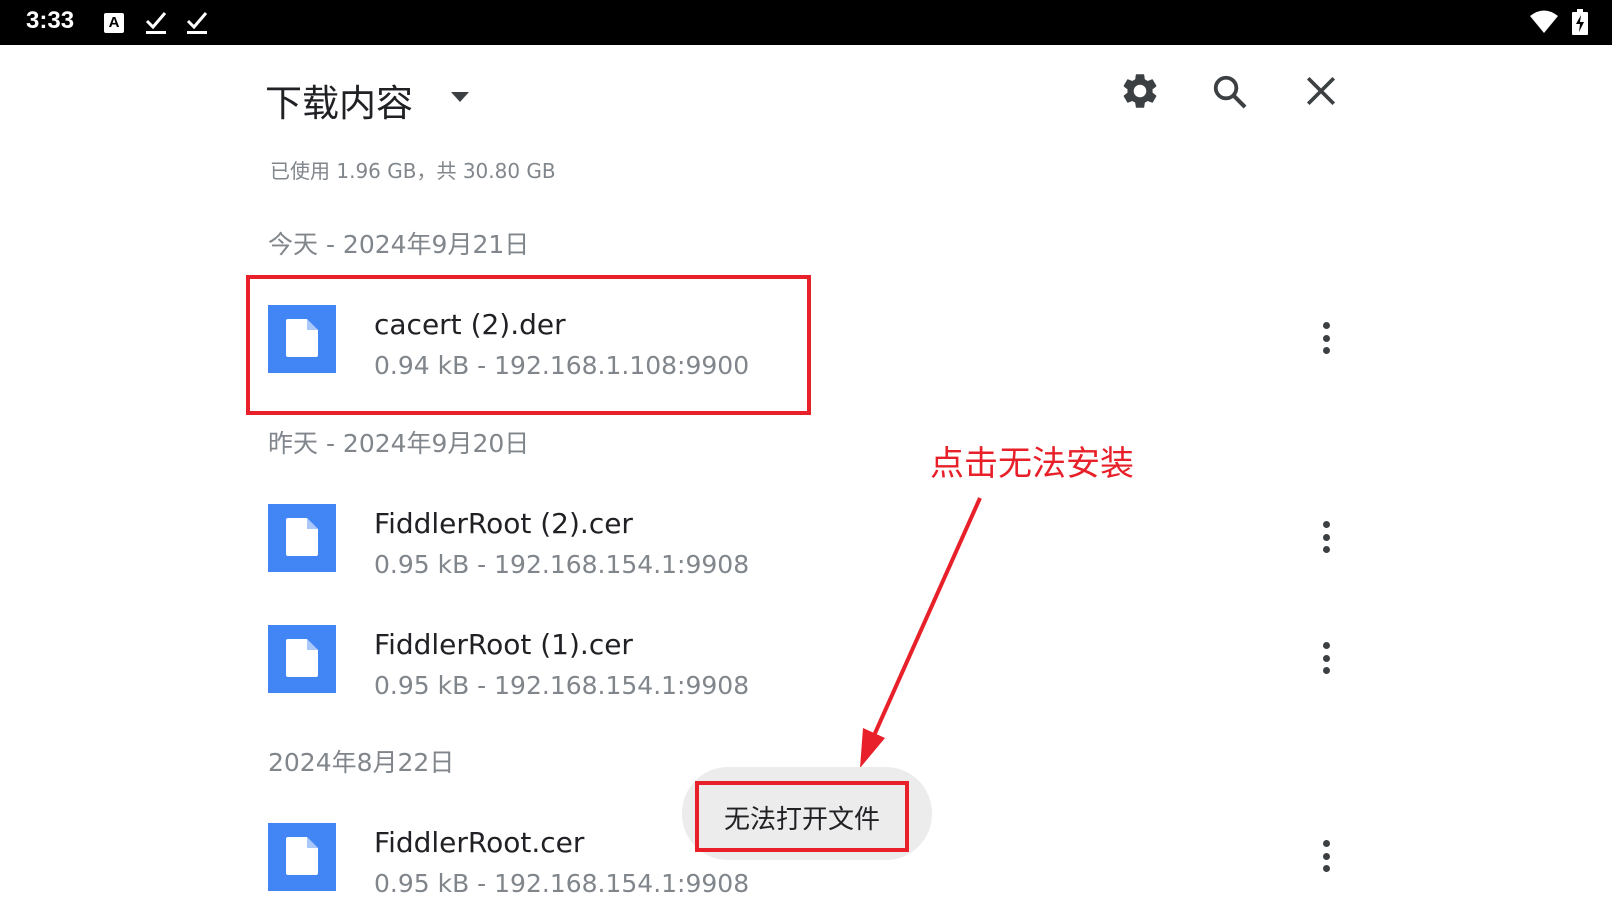 The image size is (1612, 906). What do you see at coordinates (1140, 91) in the screenshot?
I see `gear-icon` at bounding box center [1140, 91].